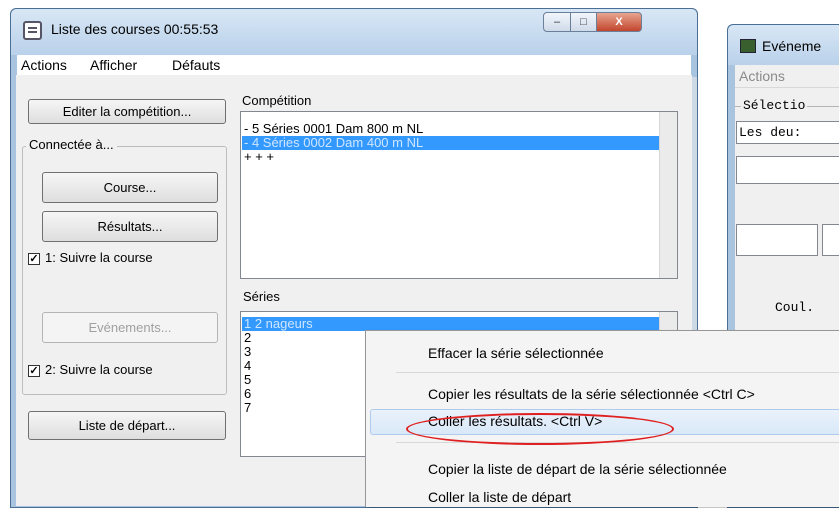  Describe the element at coordinates (354, 32) in the screenshot. I see `title-bar: Liste des courses 00:55:53 – □ X` at that location.